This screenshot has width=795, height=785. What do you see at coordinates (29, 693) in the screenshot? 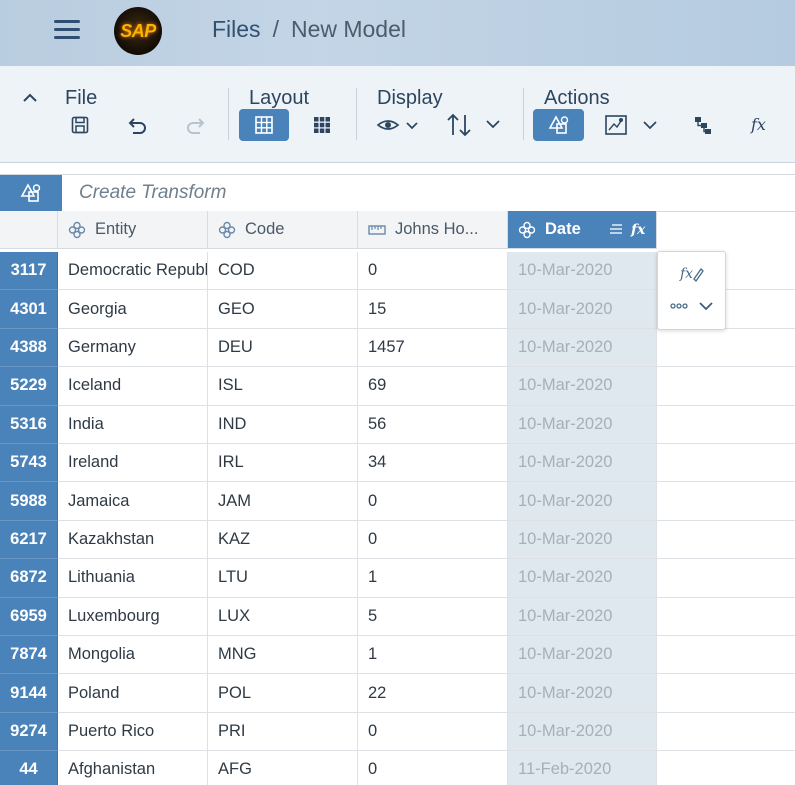
I see `row-number: 9144` at bounding box center [29, 693].